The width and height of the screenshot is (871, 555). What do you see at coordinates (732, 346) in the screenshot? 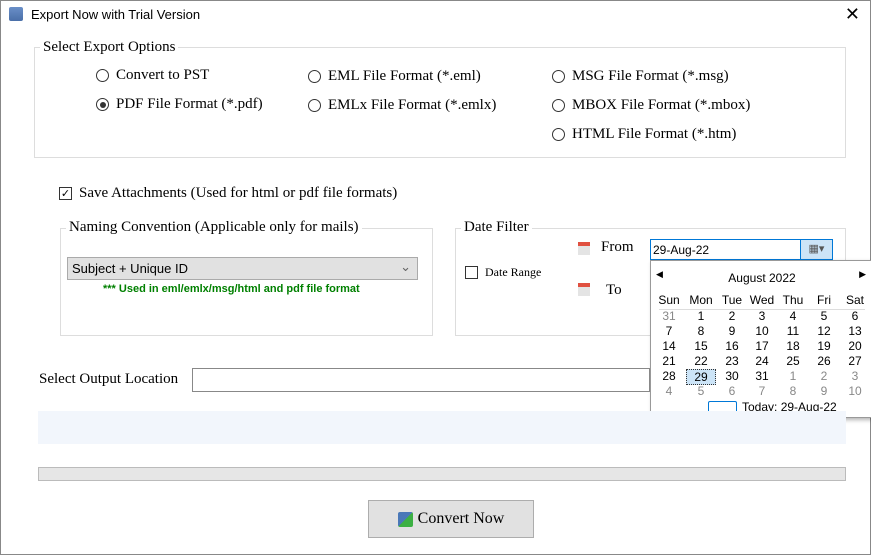
I see `calendar-day: 16` at bounding box center [732, 346].